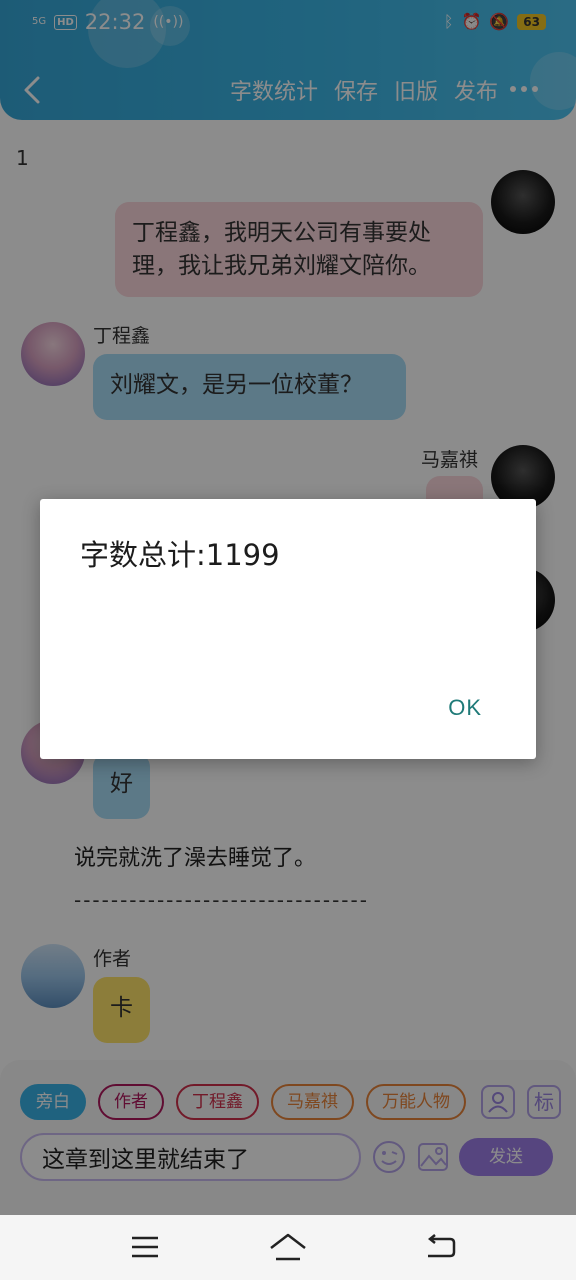 This screenshot has height=1280, width=576. What do you see at coordinates (465, 708) in the screenshot?
I see `ok-button: OK` at bounding box center [465, 708].